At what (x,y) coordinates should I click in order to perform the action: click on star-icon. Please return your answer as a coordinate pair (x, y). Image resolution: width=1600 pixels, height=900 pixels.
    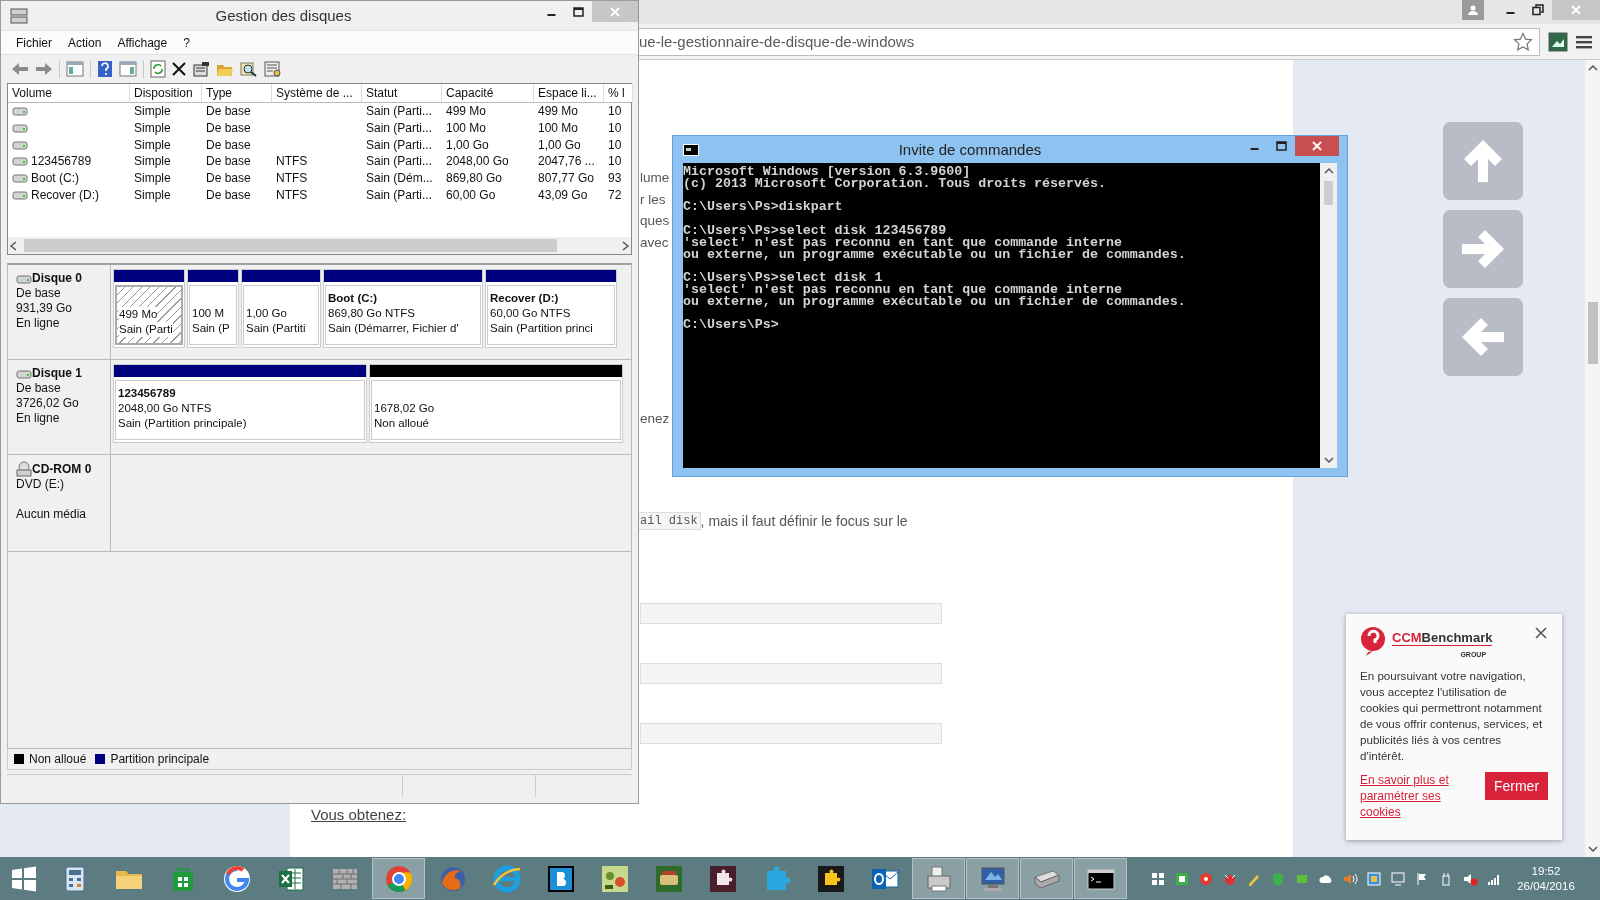
    Looking at the image, I should click on (1523, 41).